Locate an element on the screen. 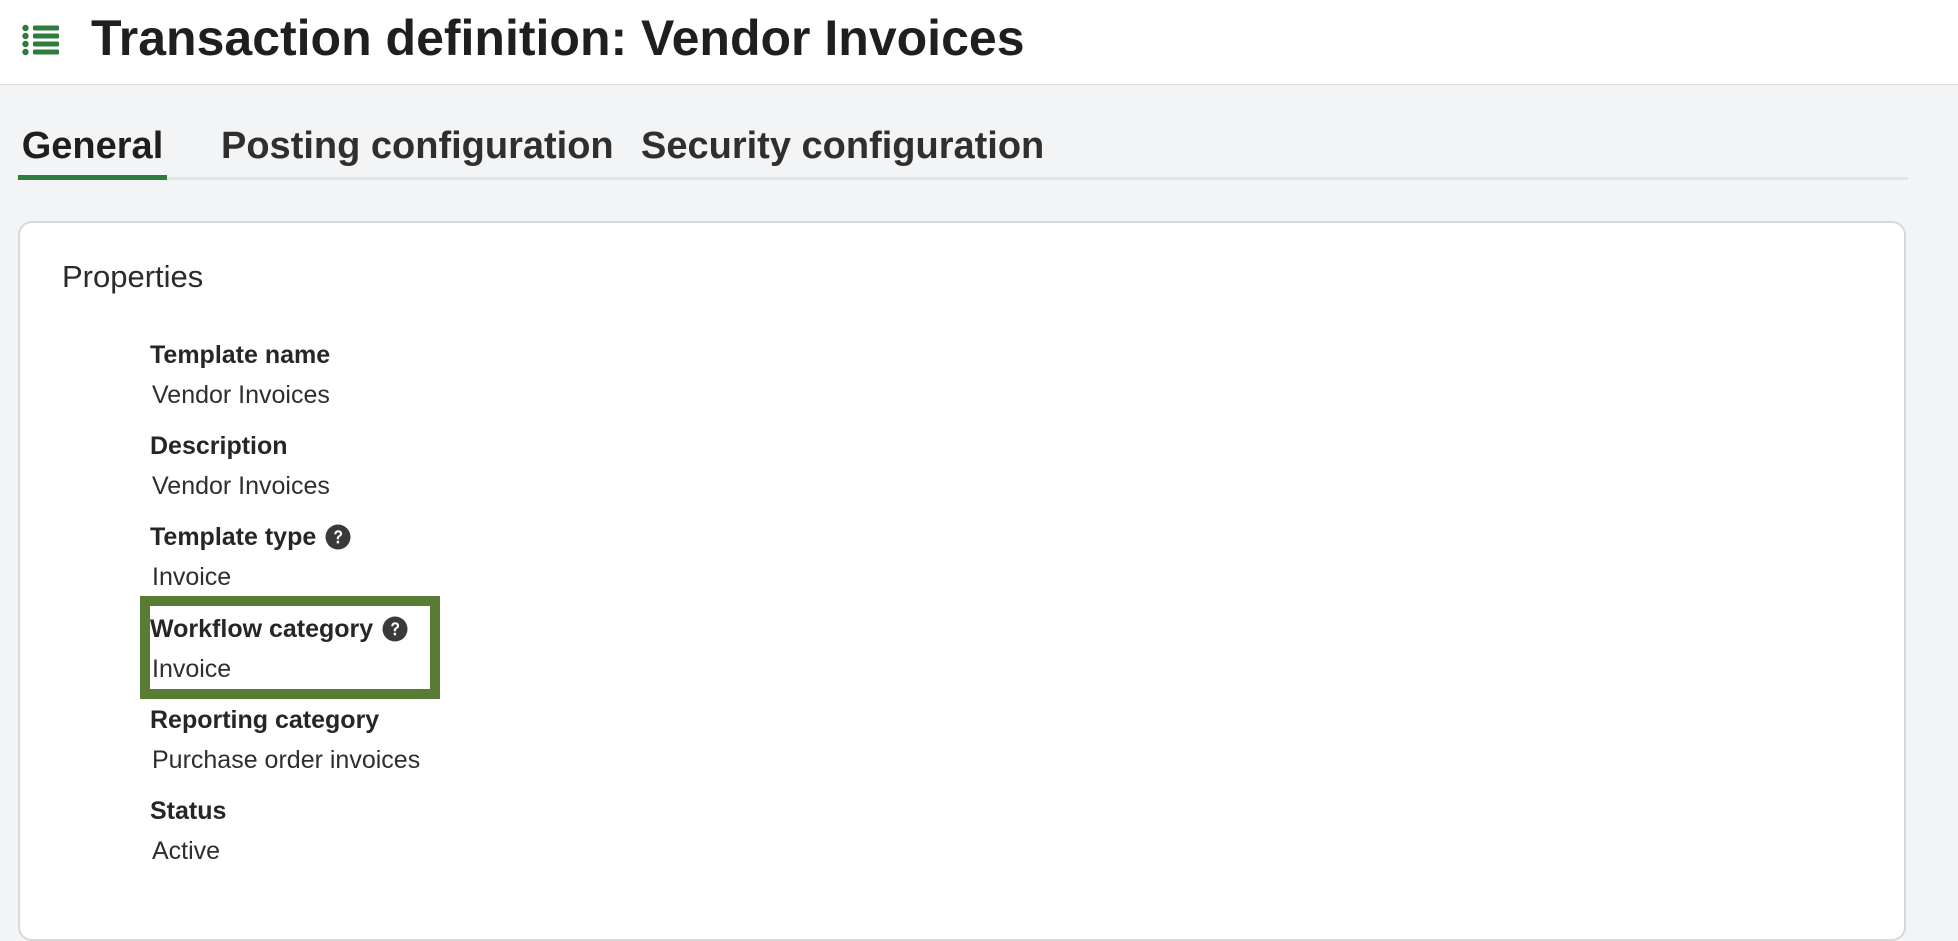  field-template-type: Template type Invoice is located at coordinates (330, 557).